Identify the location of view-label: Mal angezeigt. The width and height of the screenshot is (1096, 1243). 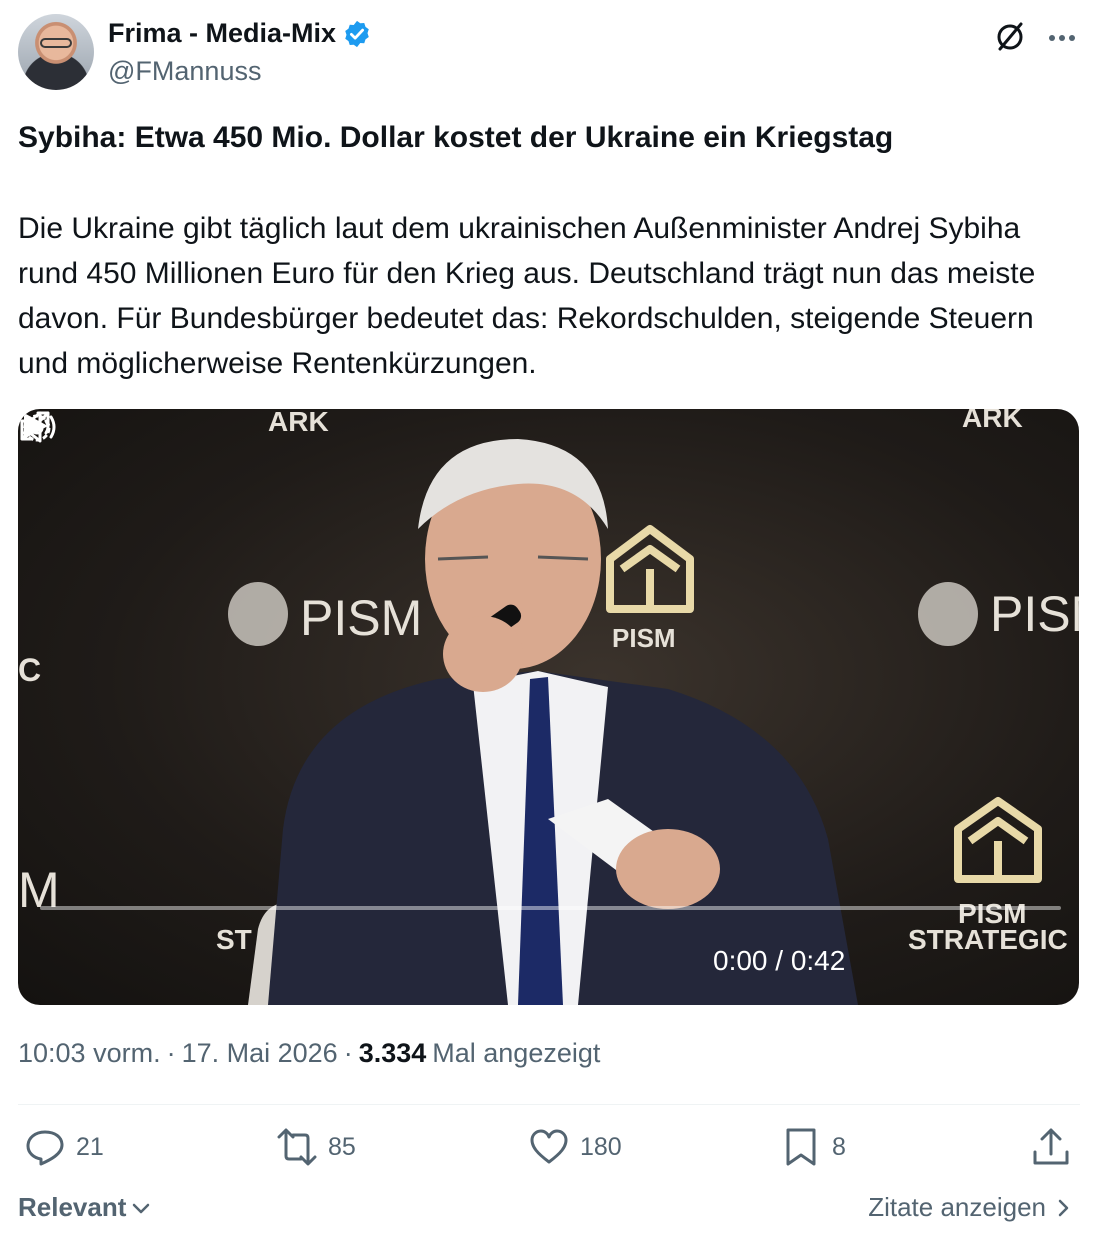
(516, 1053).